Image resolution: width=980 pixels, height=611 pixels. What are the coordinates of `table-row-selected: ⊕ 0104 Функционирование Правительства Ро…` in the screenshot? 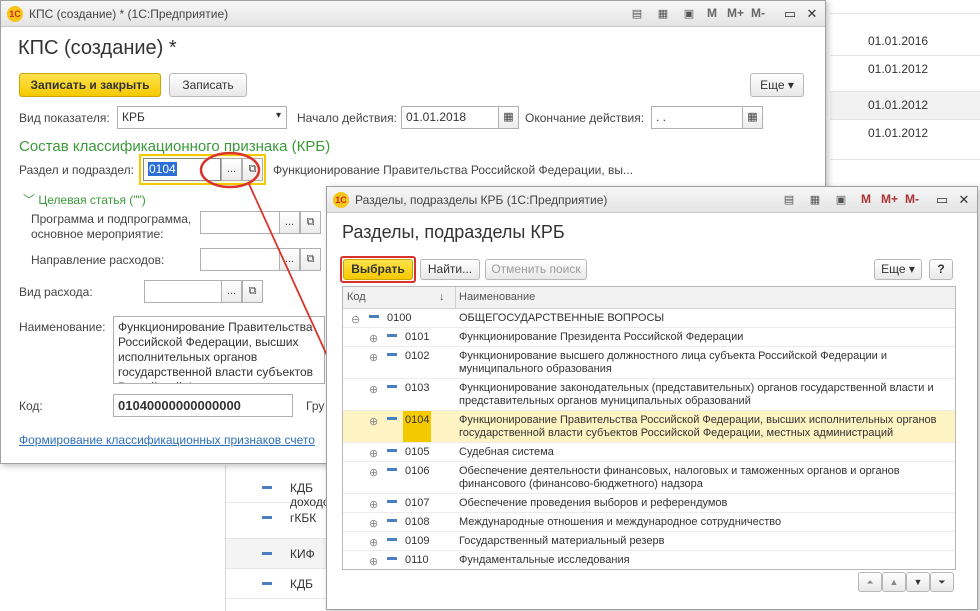 It's located at (649, 427).